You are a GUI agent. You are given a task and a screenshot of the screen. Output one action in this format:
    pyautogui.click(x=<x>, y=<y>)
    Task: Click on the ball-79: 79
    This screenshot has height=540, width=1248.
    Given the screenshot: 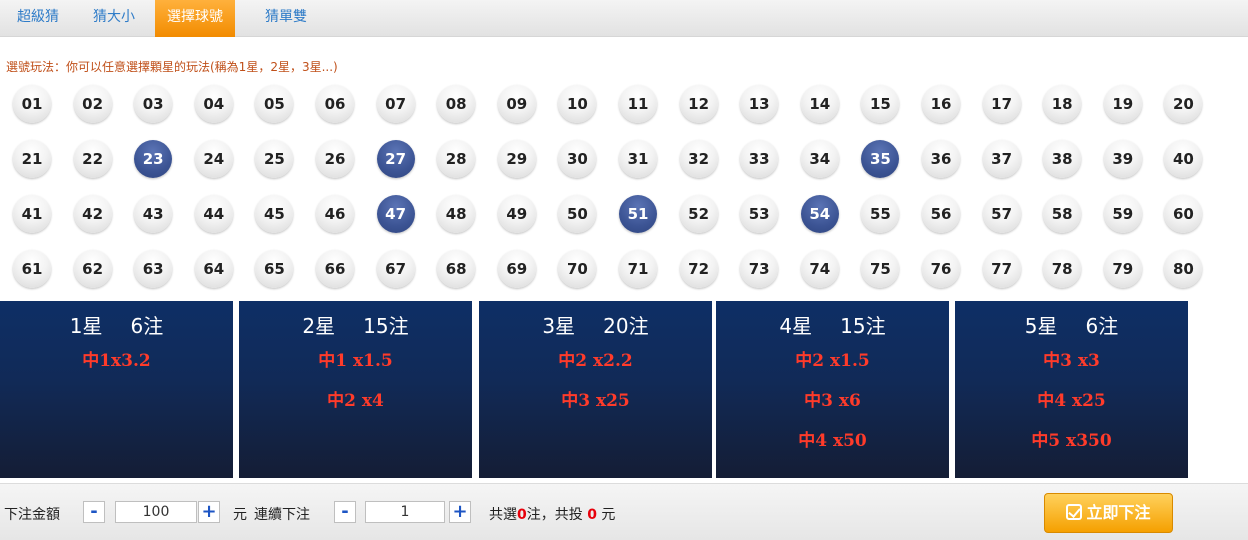 What is the action you would take?
    pyautogui.click(x=1122, y=269)
    